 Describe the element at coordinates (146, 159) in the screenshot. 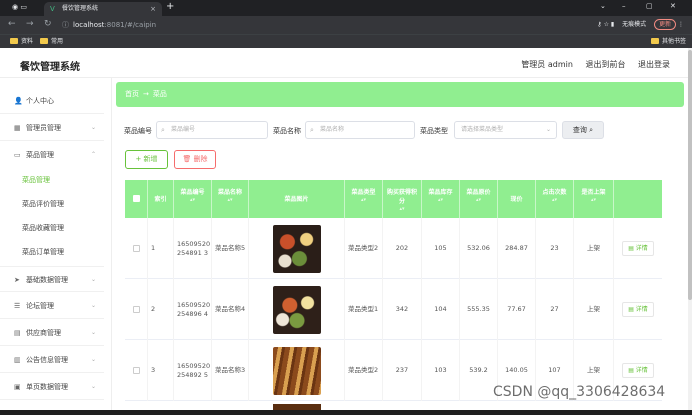

I see `add-button: + 新增` at that location.